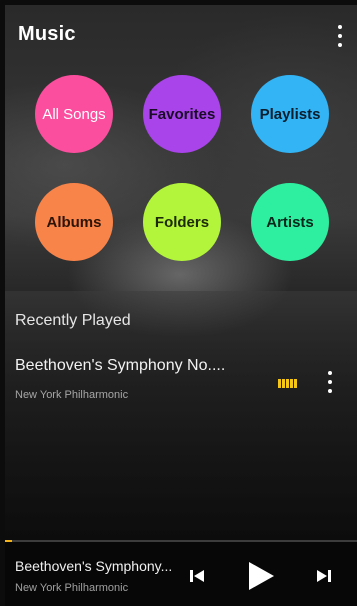  I want to click on skip-previous-icon, so click(197, 576).